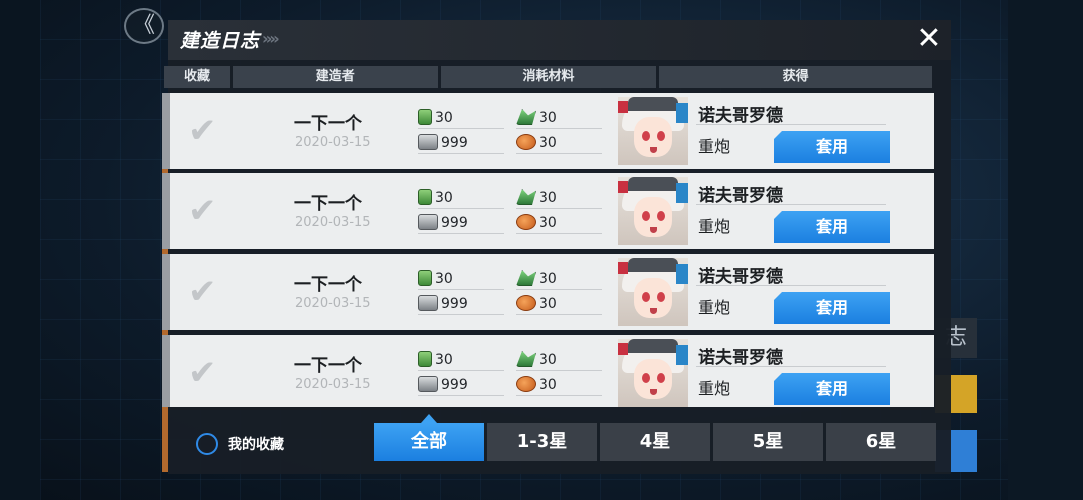 This screenshot has width=1083, height=500. Describe the element at coordinates (1045, 250) in the screenshot. I see `background-right-strip` at that location.